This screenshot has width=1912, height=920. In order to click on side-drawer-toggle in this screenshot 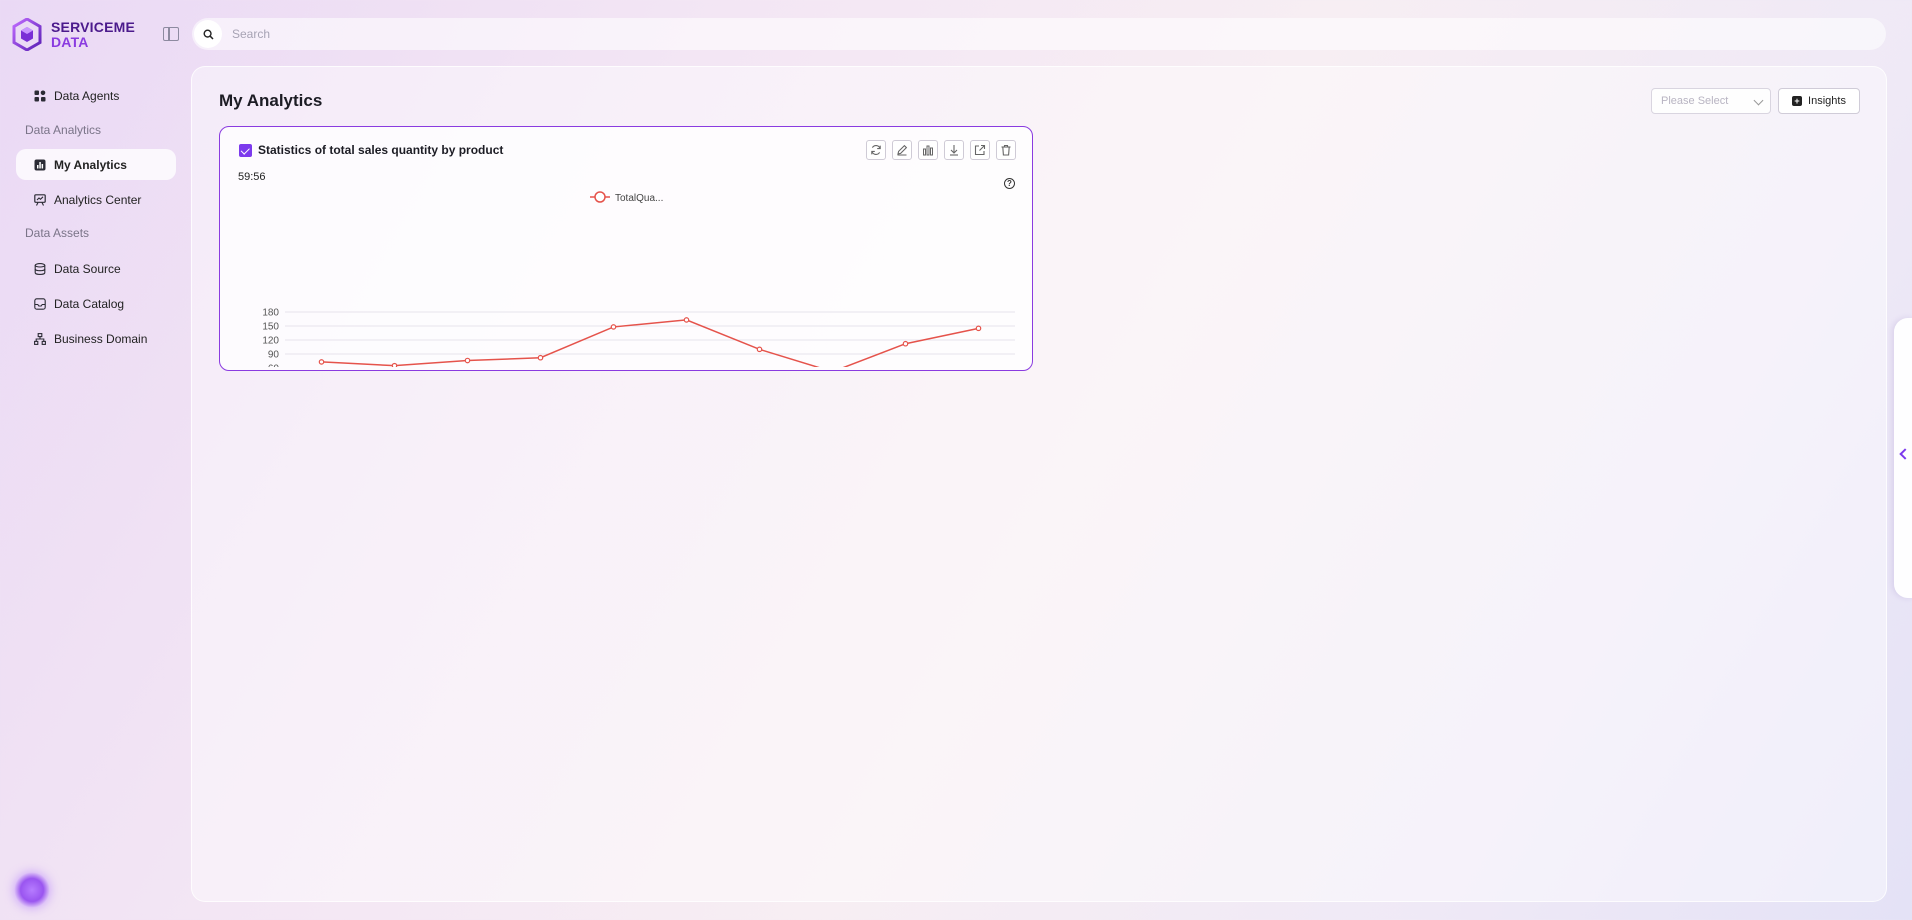, I will do `click(1903, 458)`.